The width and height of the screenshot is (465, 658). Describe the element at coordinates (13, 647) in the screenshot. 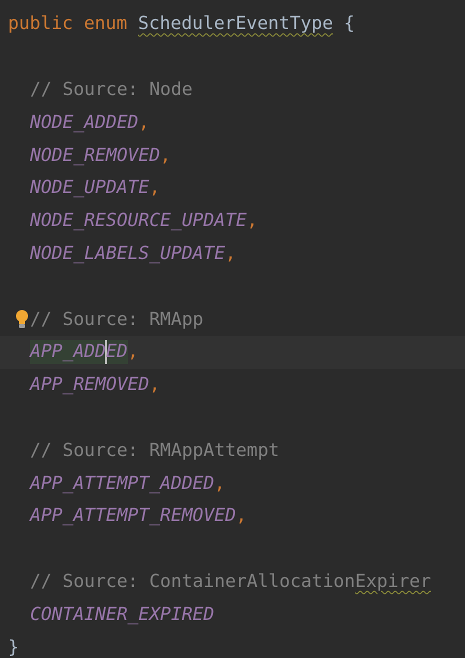

I see `brace: }` at that location.